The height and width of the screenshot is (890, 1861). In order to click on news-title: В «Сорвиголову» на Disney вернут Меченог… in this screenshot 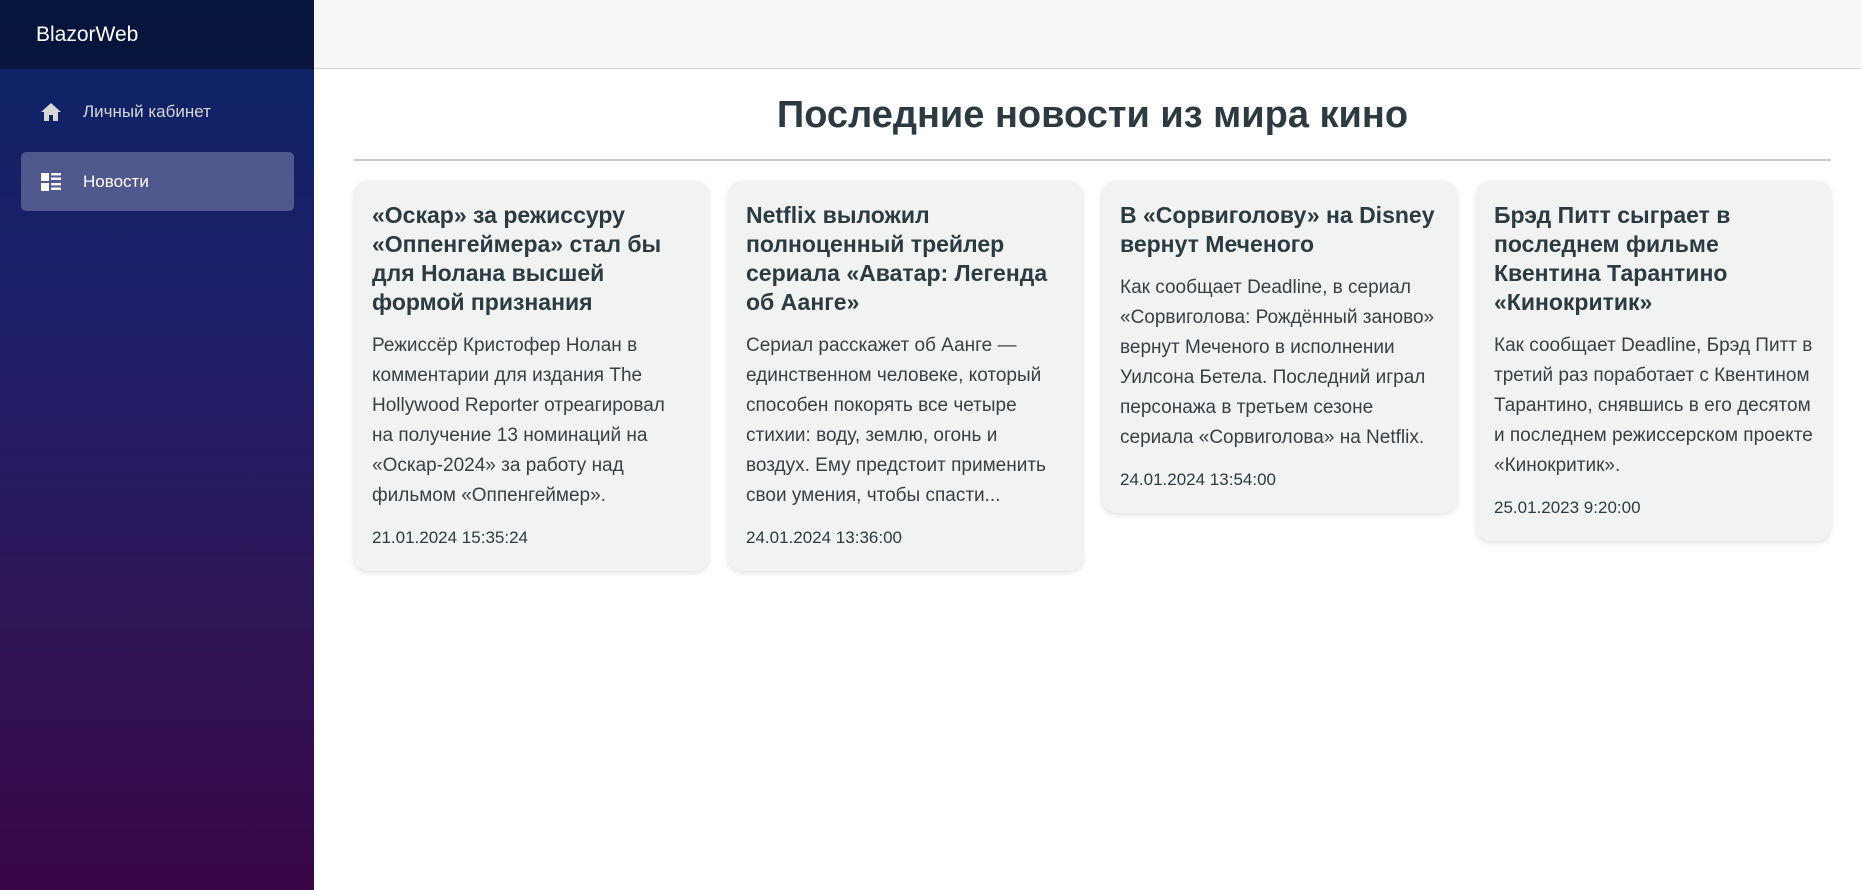, I will do `click(1277, 229)`.